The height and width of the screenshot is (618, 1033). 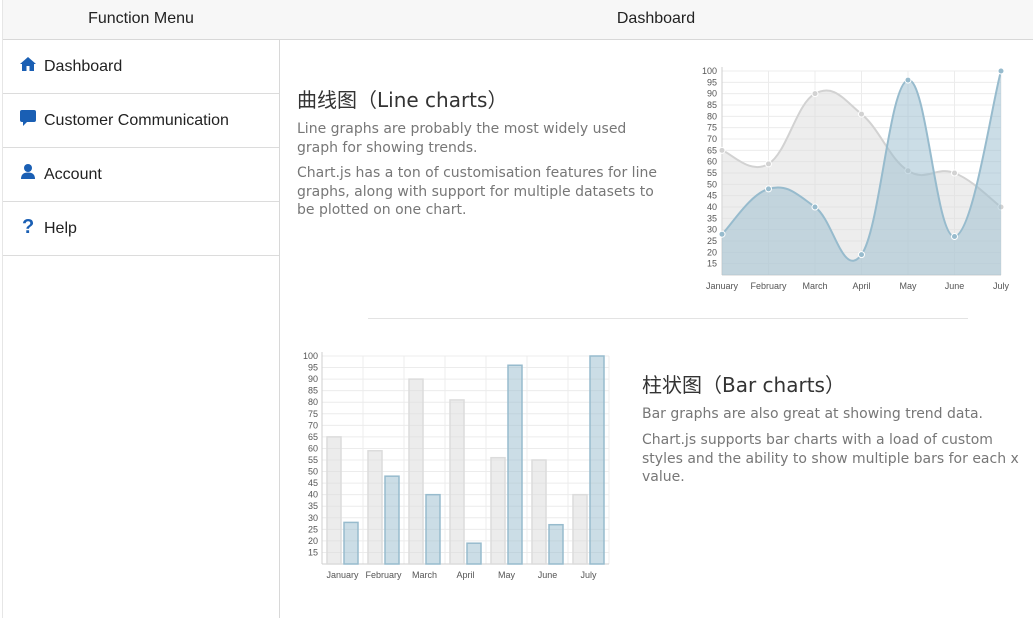 What do you see at coordinates (73, 174) in the screenshot?
I see `sidebar-item-label: Account` at bounding box center [73, 174].